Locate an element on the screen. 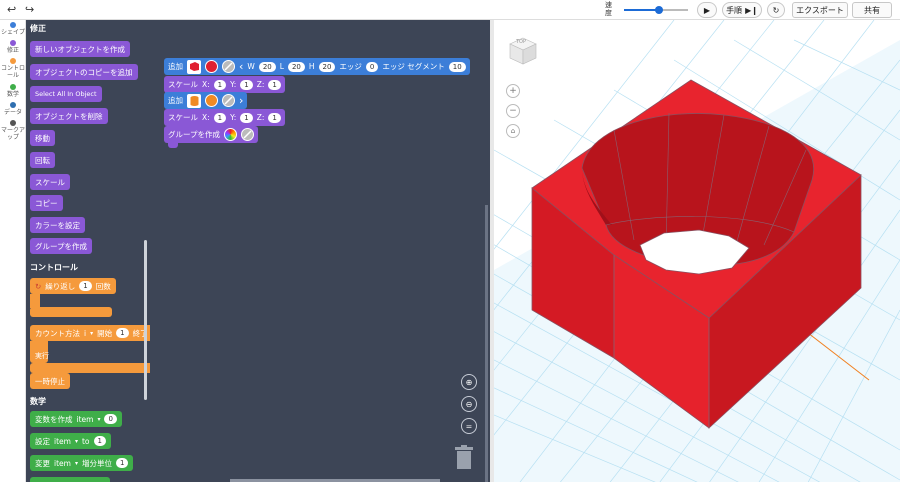 This screenshot has height=482, width=900. block-label: スケール is located at coordinates (183, 117).